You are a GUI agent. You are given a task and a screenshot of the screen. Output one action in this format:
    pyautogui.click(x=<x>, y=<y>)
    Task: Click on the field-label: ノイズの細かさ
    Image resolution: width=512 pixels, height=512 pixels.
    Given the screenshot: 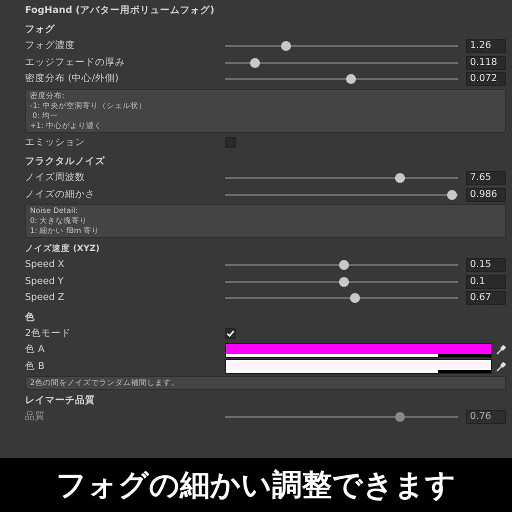 What is the action you would take?
    pyautogui.click(x=60, y=195)
    